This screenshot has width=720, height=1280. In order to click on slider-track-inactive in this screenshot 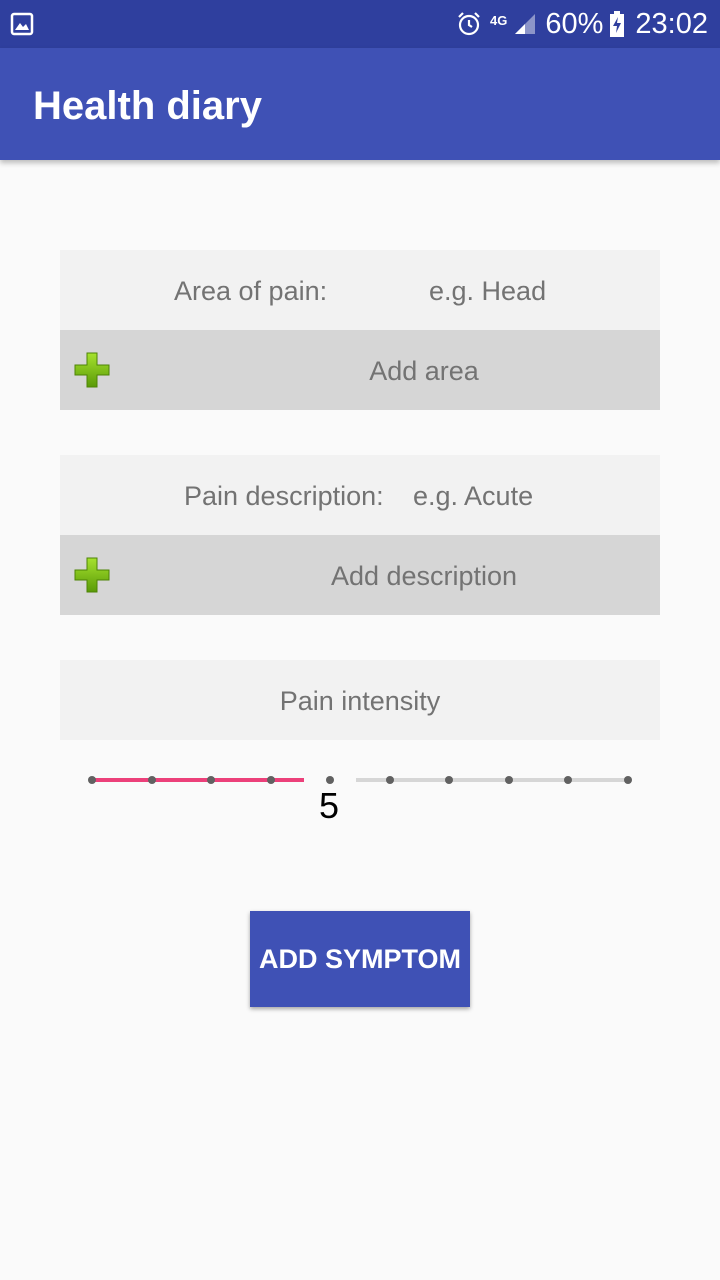, I will do `click(492, 780)`.